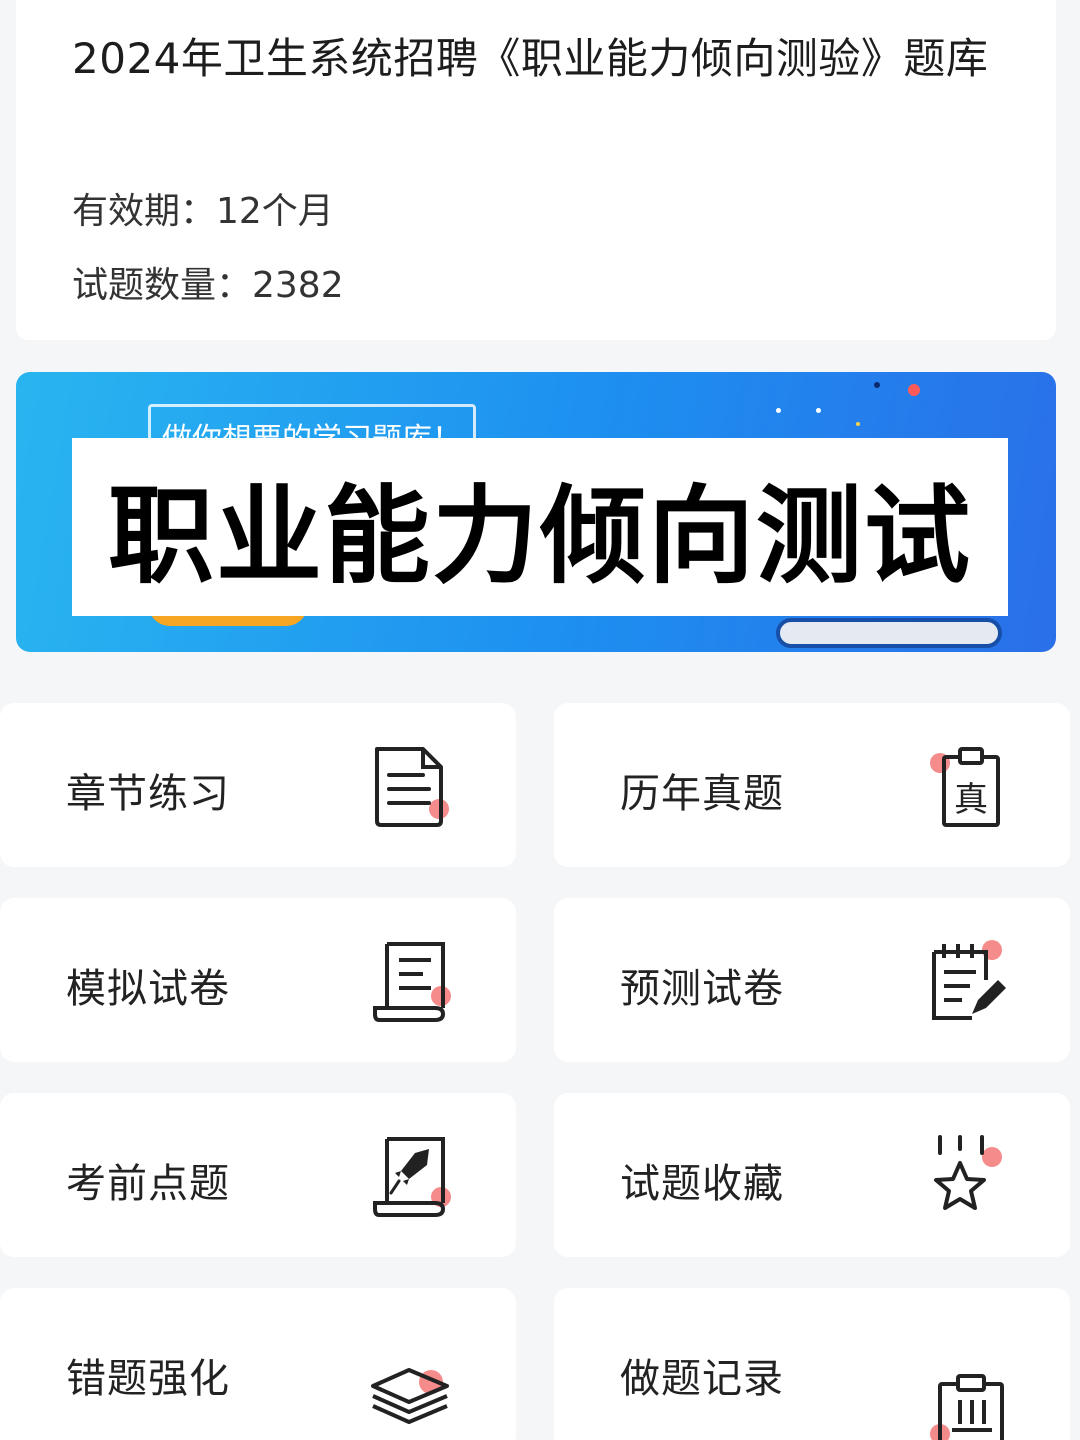 This screenshot has height=1440, width=1080. I want to click on clipboard-zhen-icon: 真, so click(971, 786).